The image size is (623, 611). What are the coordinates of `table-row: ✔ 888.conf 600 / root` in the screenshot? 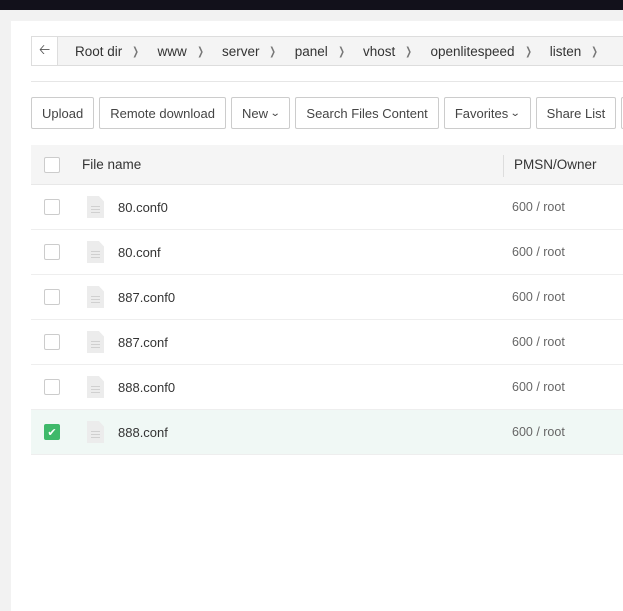 It's located at (327, 432).